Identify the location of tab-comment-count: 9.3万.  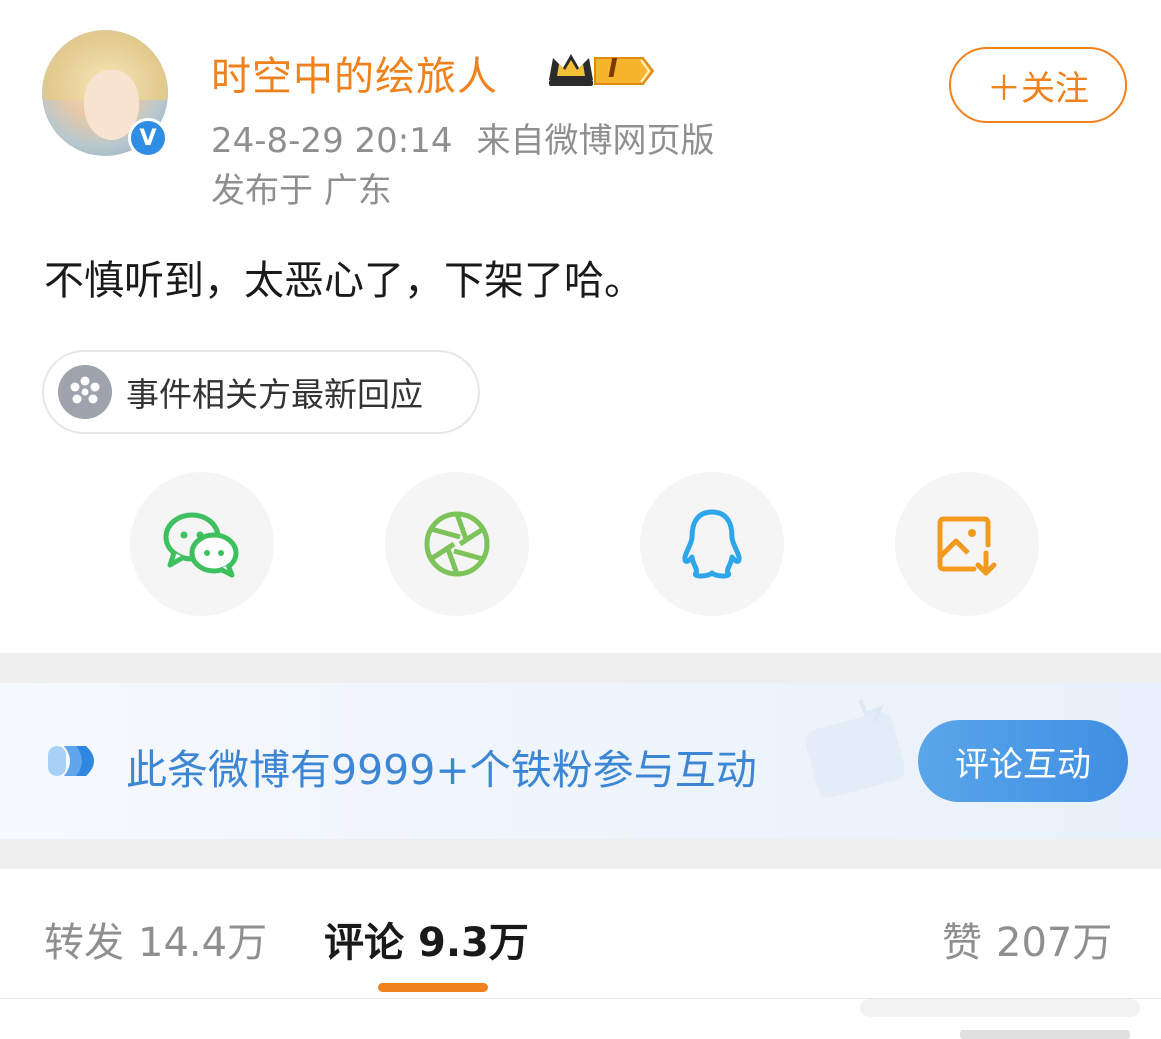
(473, 943).